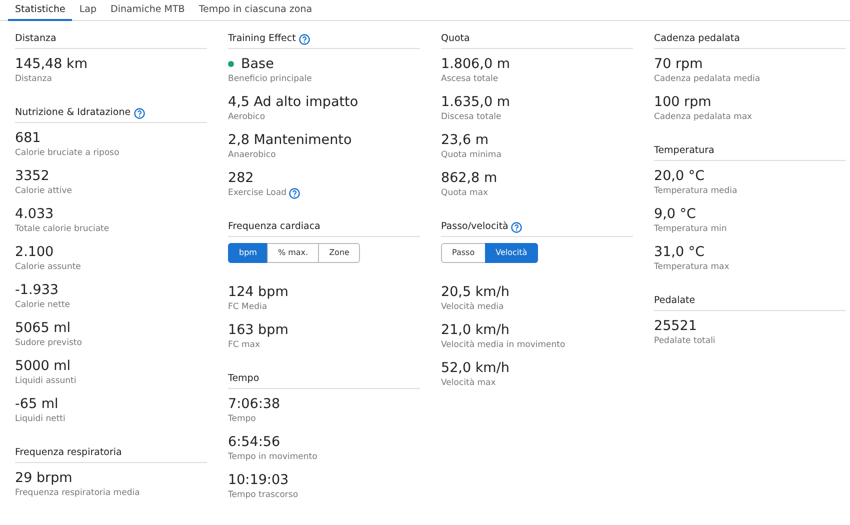 The width and height of the screenshot is (850, 525). Describe the element at coordinates (475, 102) in the screenshot. I see `stat-value: 1.635,0 m` at that location.